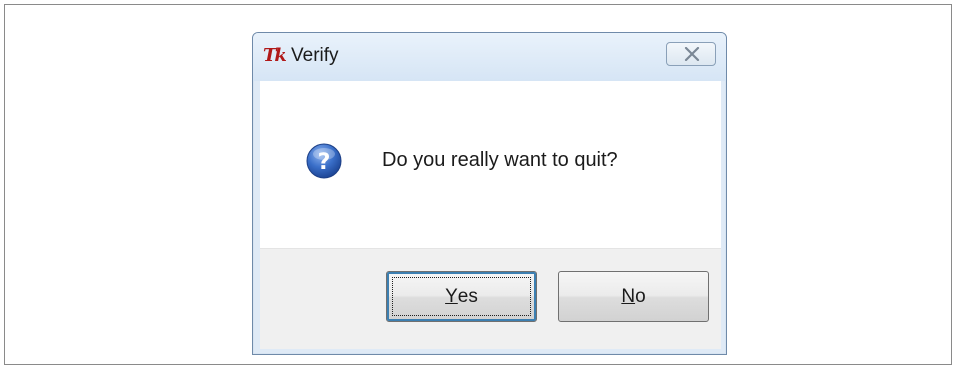 This screenshot has height=367, width=960. I want to click on close-button, so click(691, 54).